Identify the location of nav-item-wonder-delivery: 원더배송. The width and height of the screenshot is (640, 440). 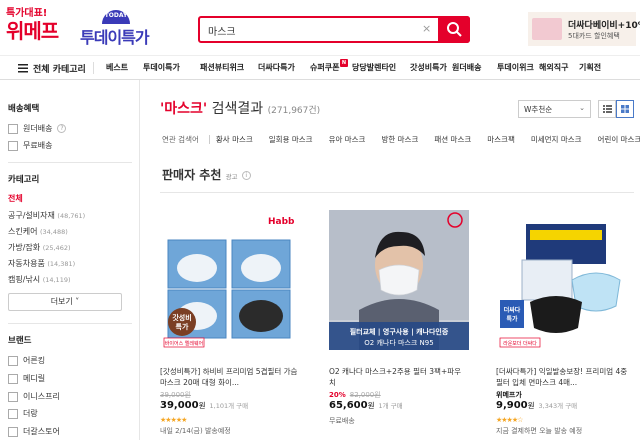
(474, 67).